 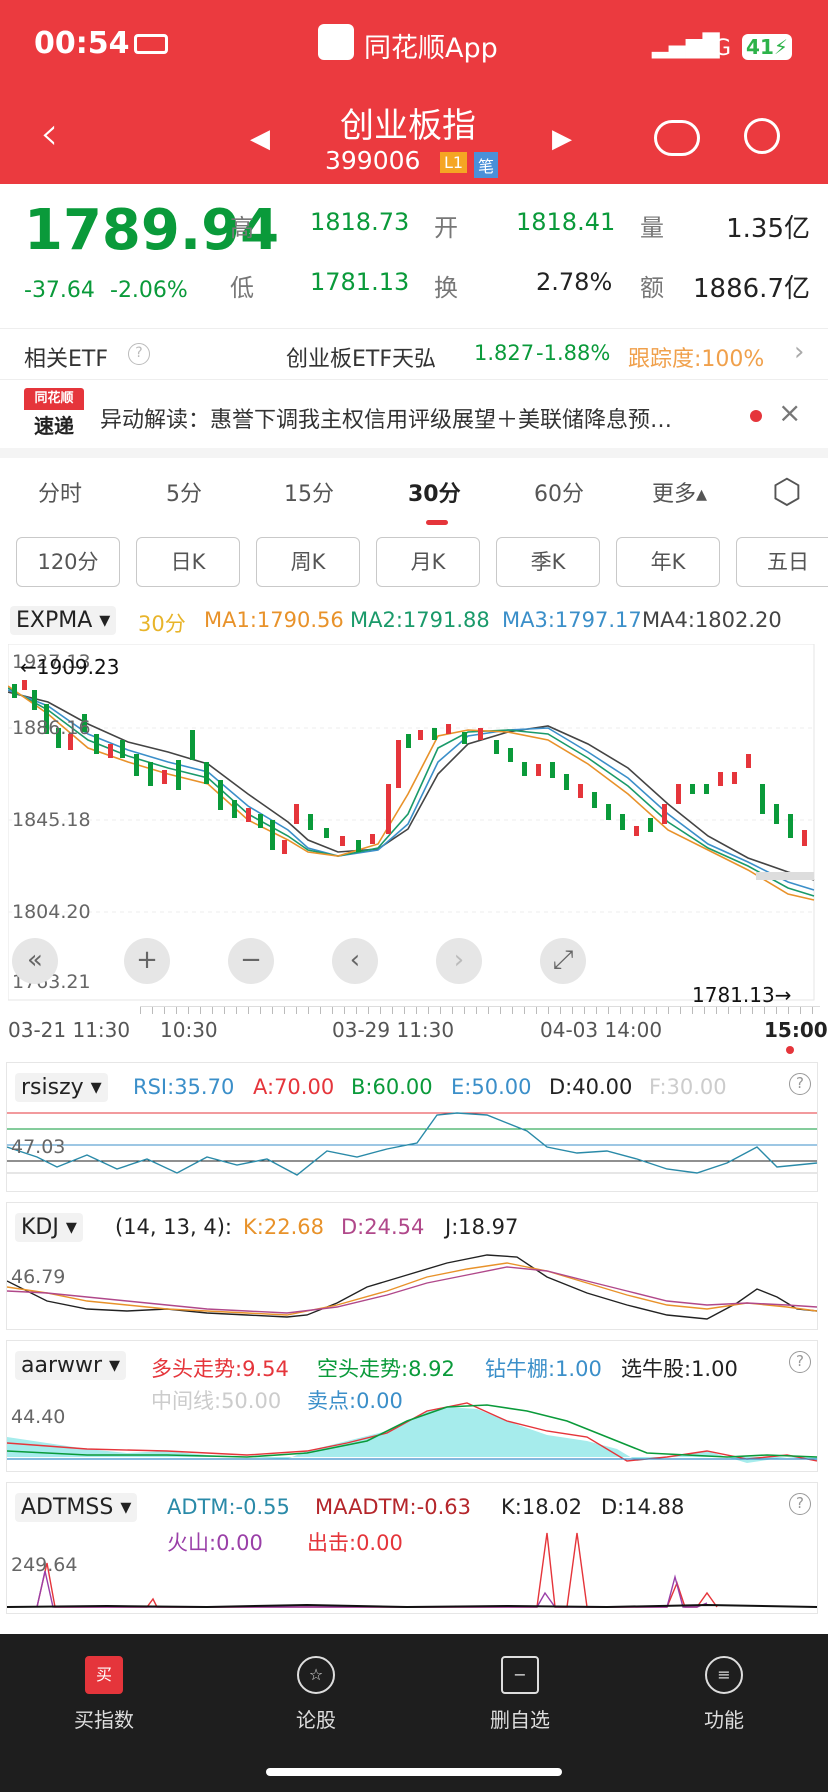 What do you see at coordinates (486, 165) in the screenshot?
I see `pen-badge: 笔` at bounding box center [486, 165].